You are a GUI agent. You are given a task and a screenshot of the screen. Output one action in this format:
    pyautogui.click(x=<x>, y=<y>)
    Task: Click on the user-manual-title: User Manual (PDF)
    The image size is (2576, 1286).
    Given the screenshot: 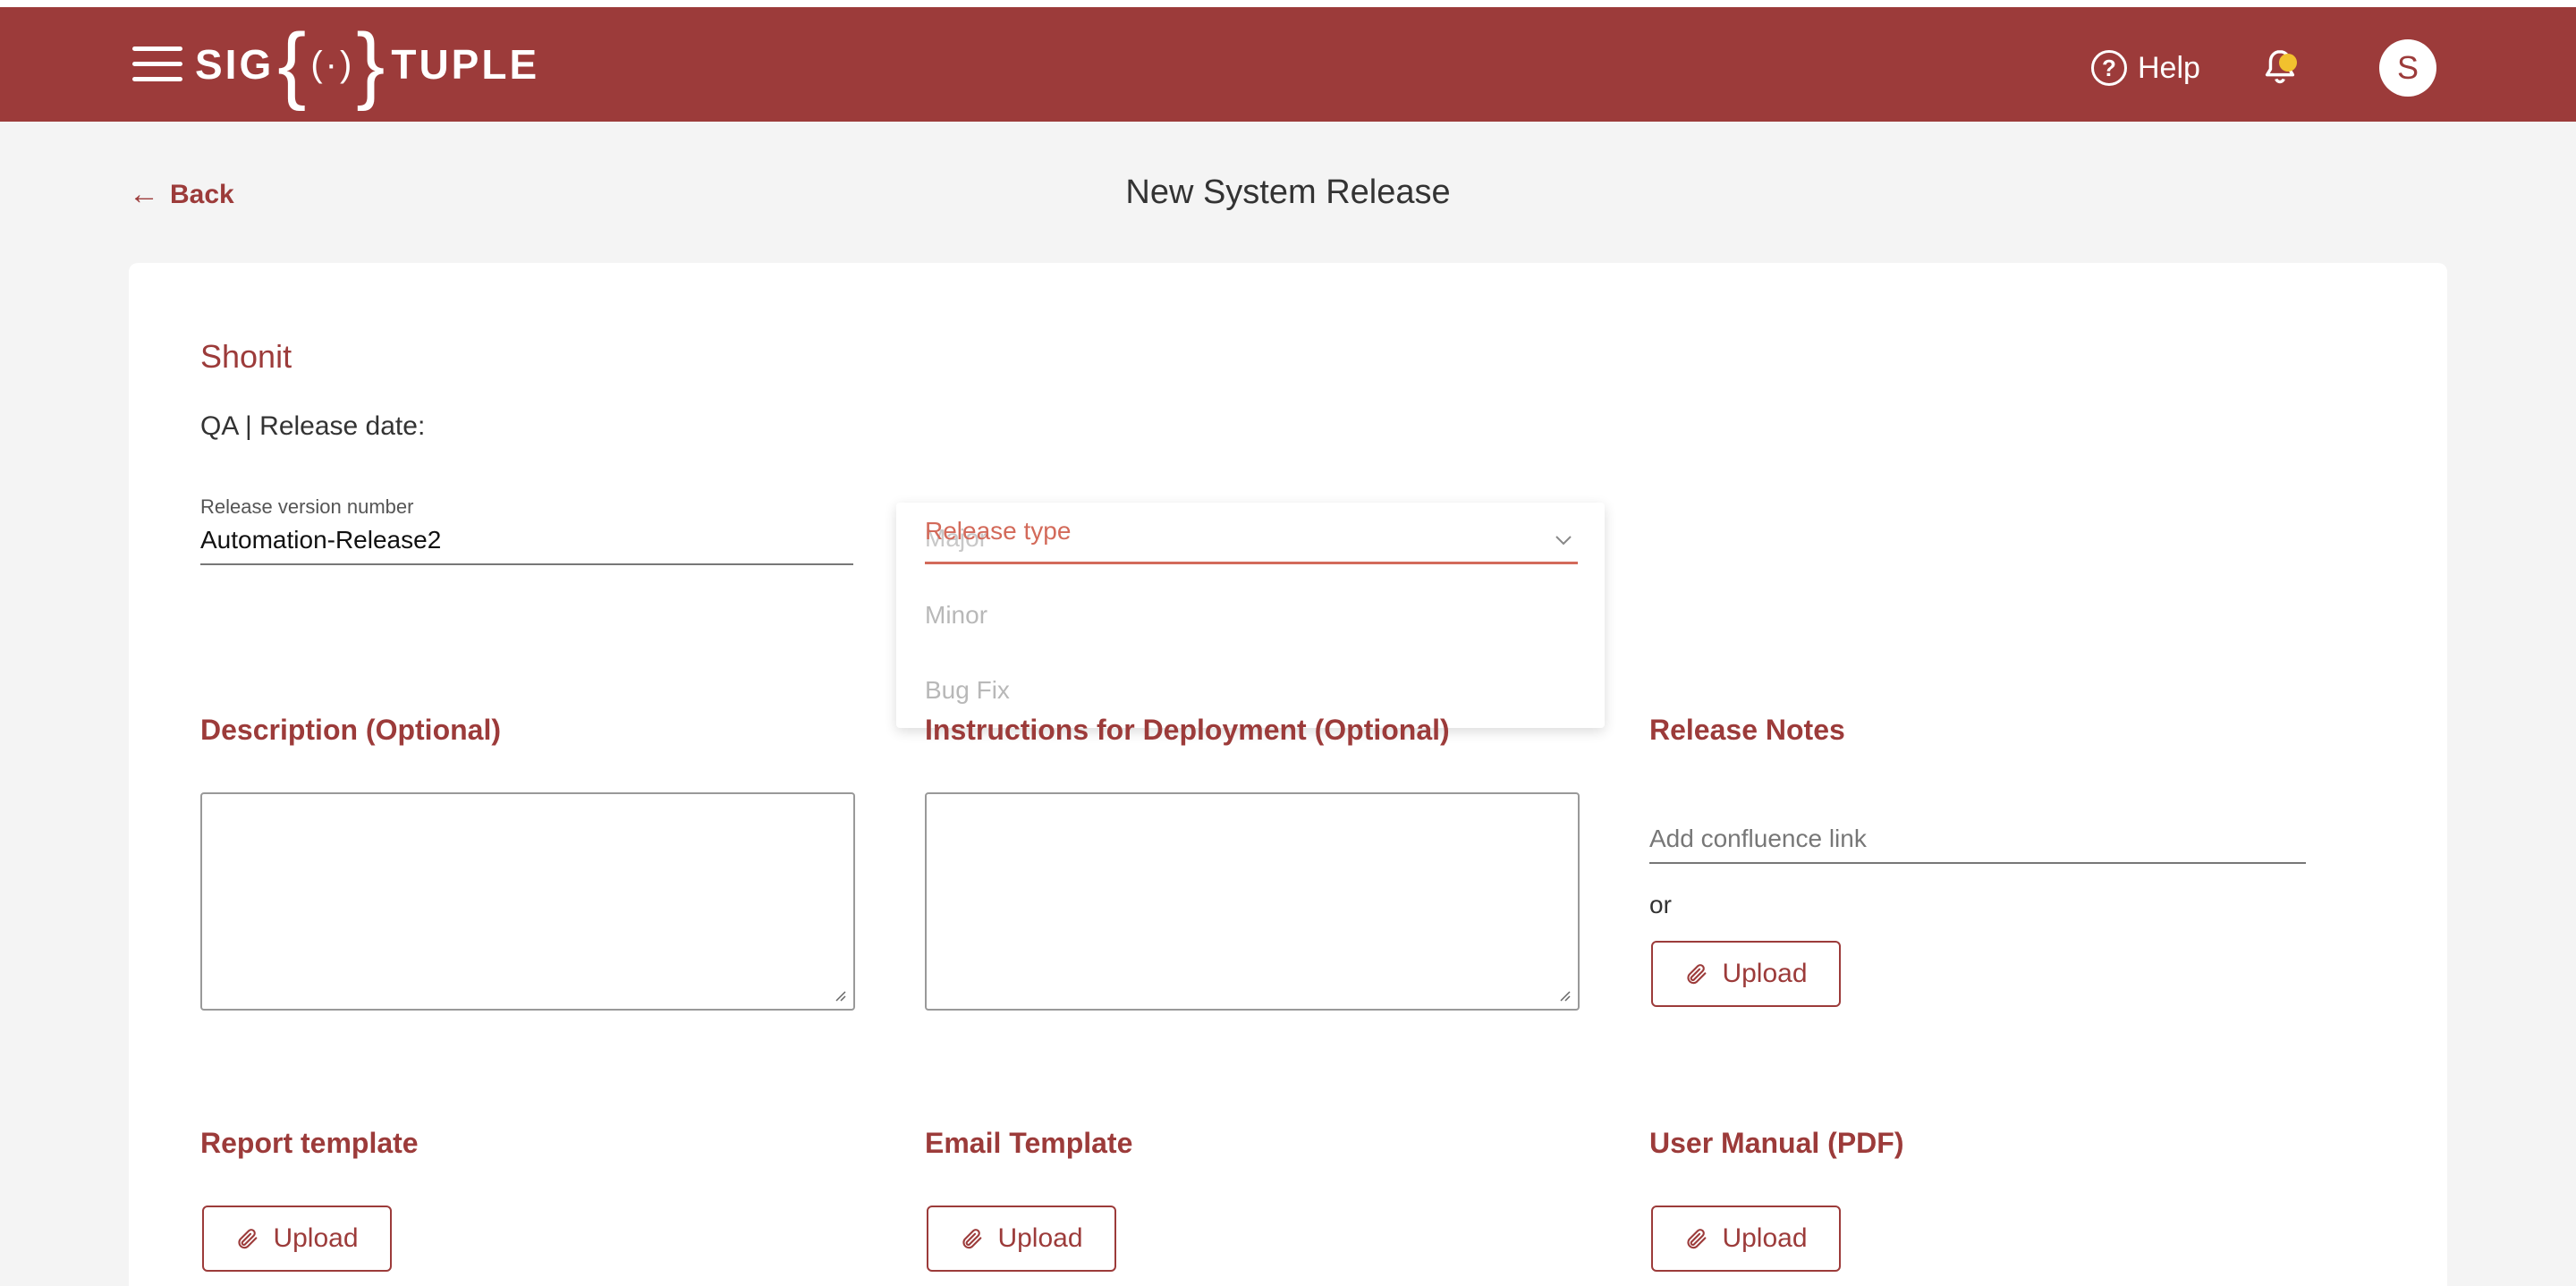 What is the action you would take?
    pyautogui.click(x=1776, y=1143)
    